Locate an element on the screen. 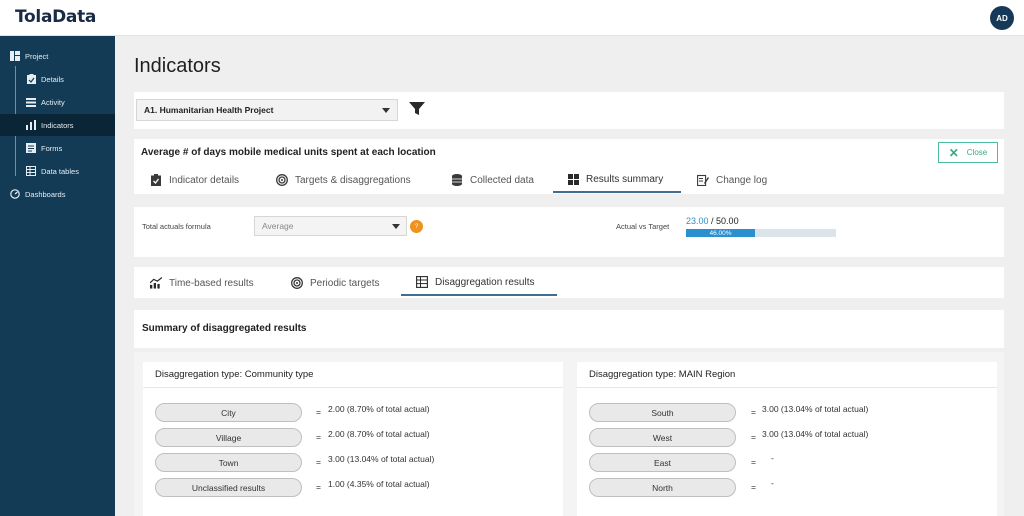 Image resolution: width=1024 pixels, height=516 pixels. disaggregation-label-pill: Town is located at coordinates (228, 462).